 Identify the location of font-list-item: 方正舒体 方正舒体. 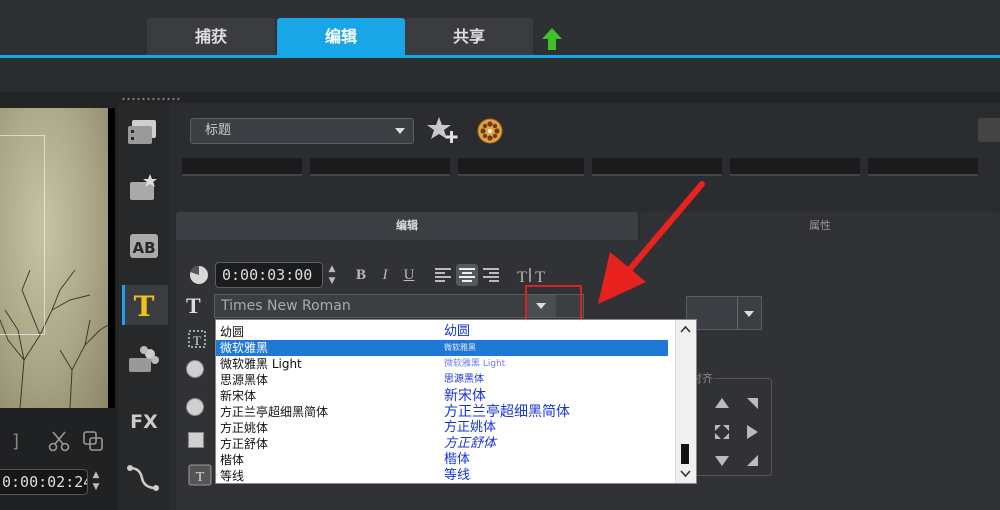
(442, 444).